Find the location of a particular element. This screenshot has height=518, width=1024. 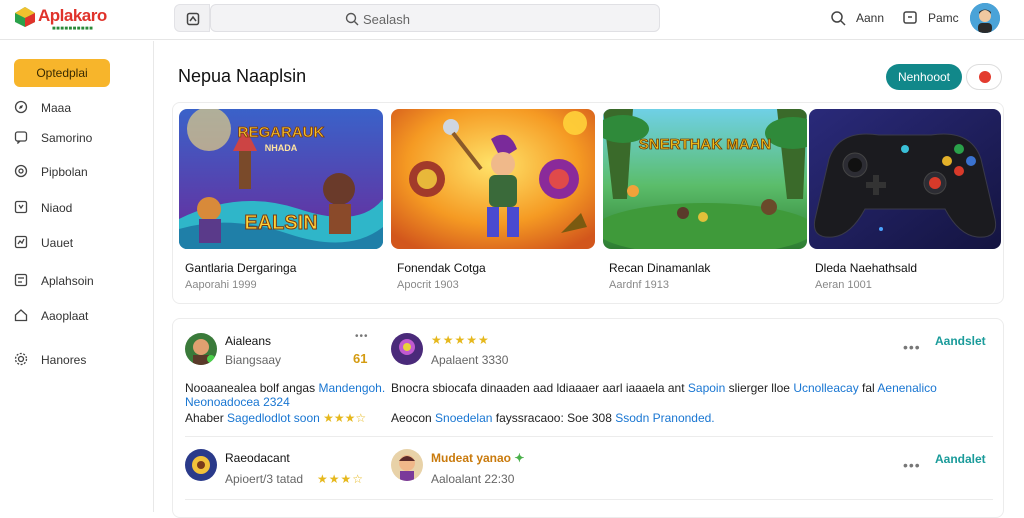

verified-icon: ✦ is located at coordinates (519, 458).